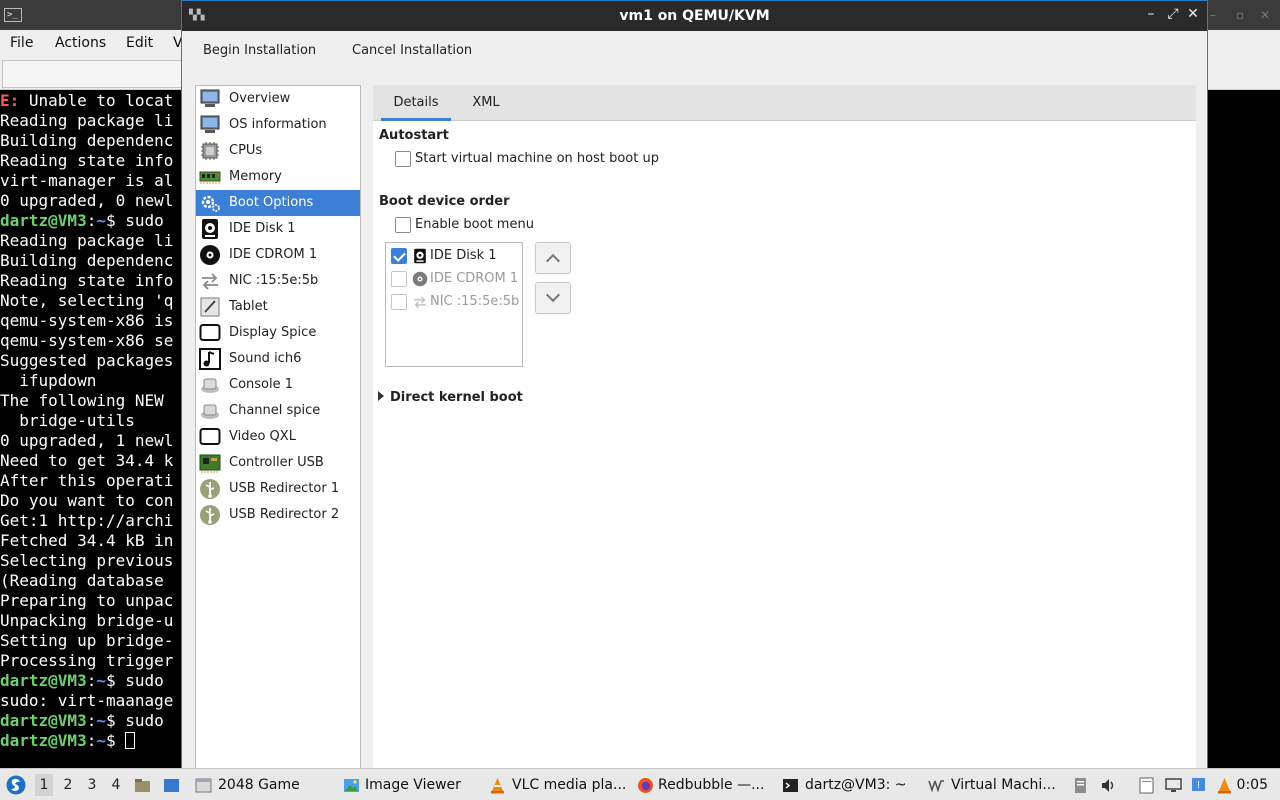 This screenshot has height=800, width=1280. What do you see at coordinates (1108, 785) in the screenshot?
I see `volume-icon` at bounding box center [1108, 785].